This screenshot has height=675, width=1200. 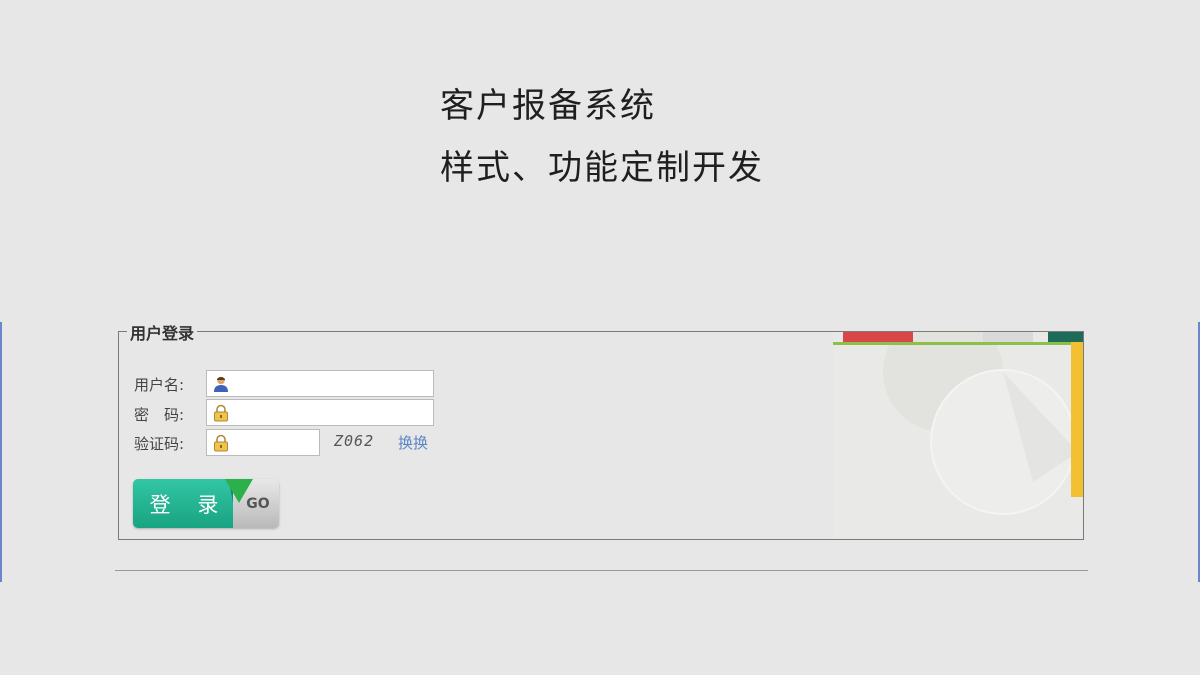 I want to click on banner-decoration, so click(x=958, y=435).